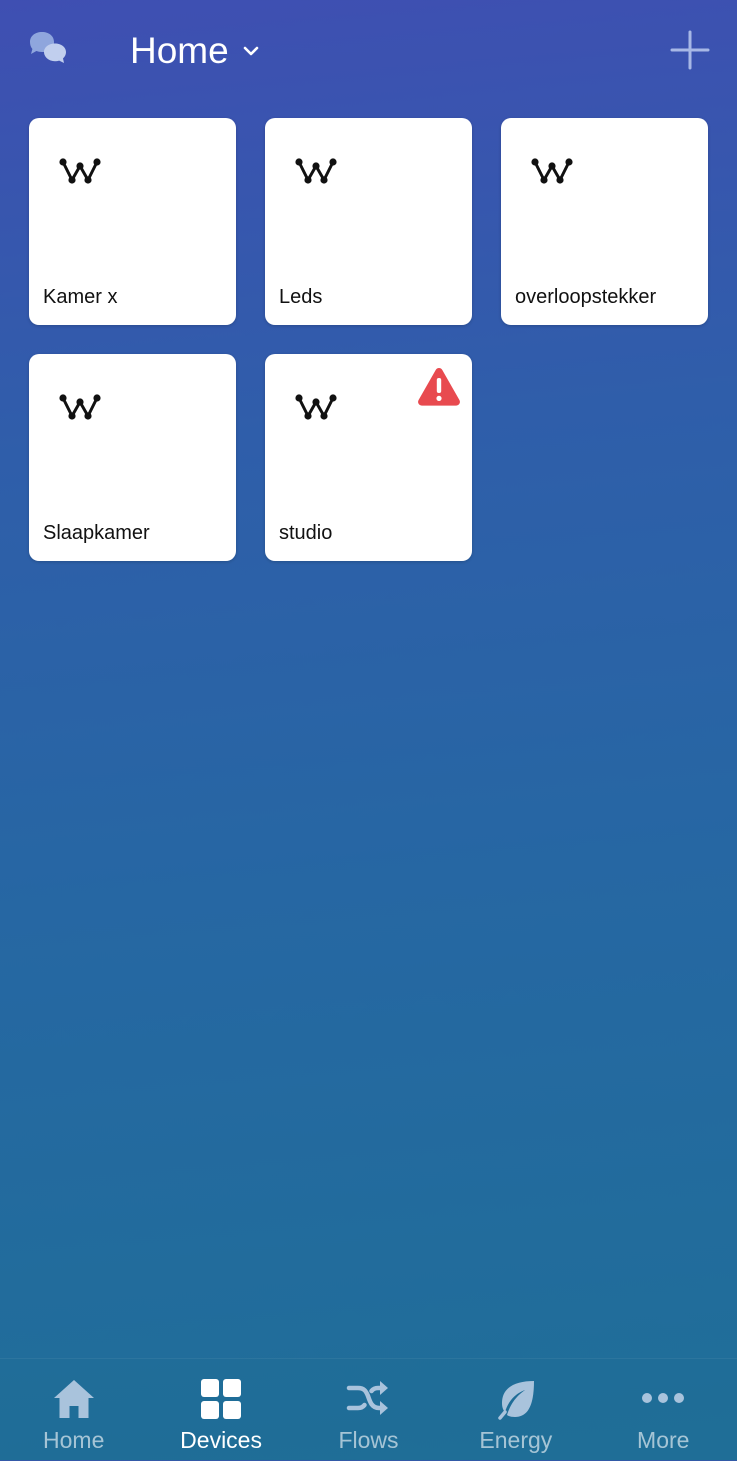 The width and height of the screenshot is (737, 1461). I want to click on plus-icon, so click(690, 50).